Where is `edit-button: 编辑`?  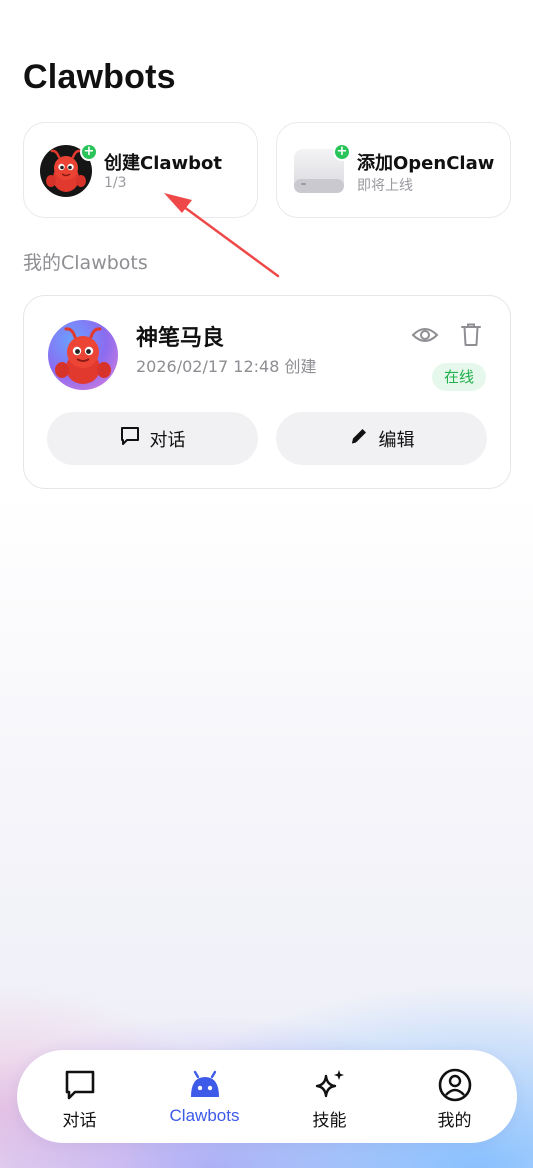 edit-button: 编辑 is located at coordinates (381, 438).